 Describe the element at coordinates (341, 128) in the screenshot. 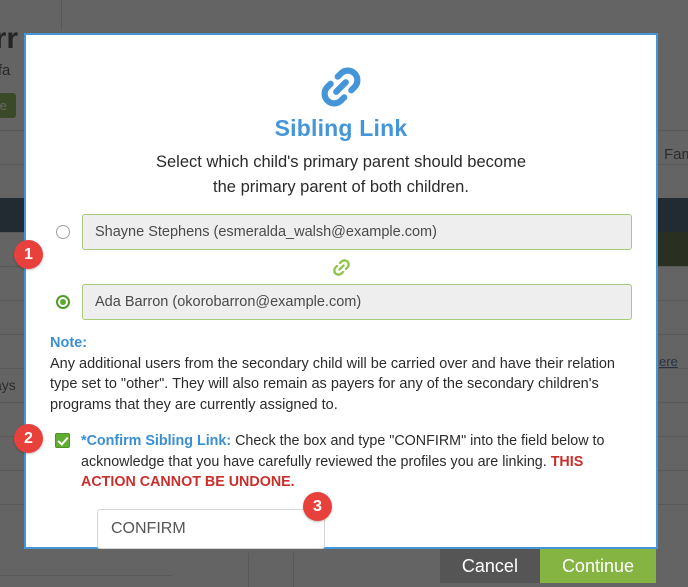

I see `modal-title: Sibling Link` at that location.